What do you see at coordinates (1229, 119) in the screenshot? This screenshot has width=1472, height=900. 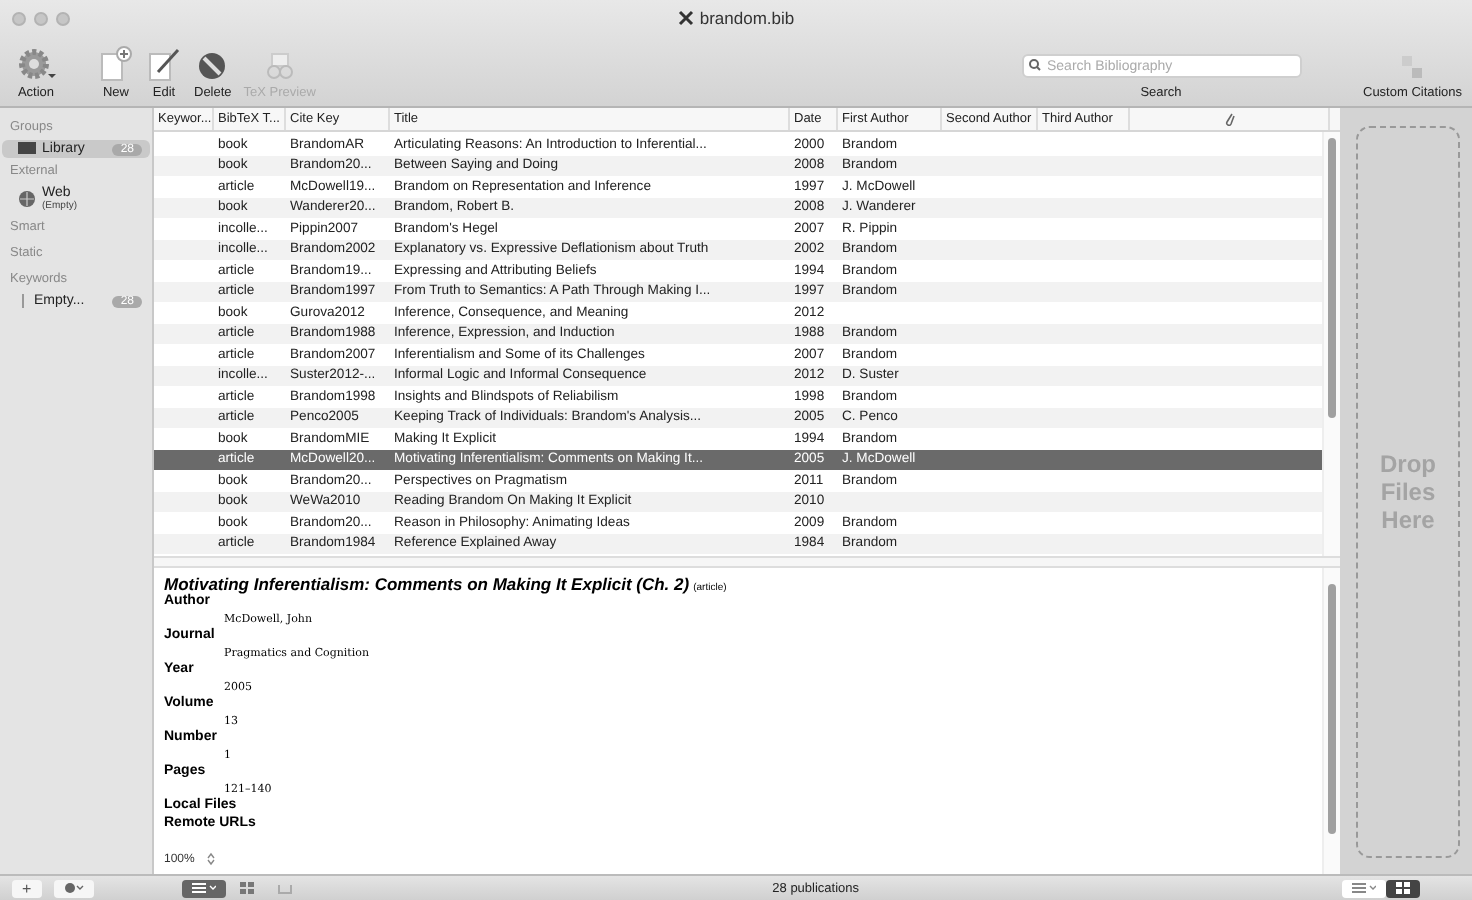 I see `paperclip-icon` at bounding box center [1229, 119].